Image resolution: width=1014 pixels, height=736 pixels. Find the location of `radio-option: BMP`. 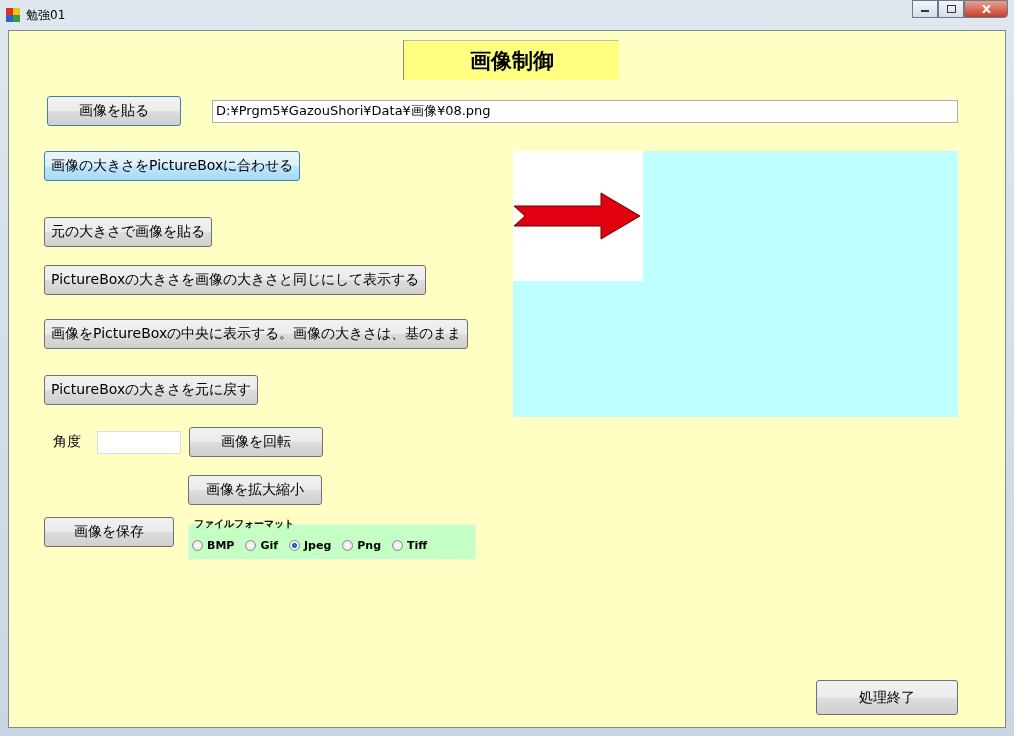

radio-option: BMP is located at coordinates (213, 545).